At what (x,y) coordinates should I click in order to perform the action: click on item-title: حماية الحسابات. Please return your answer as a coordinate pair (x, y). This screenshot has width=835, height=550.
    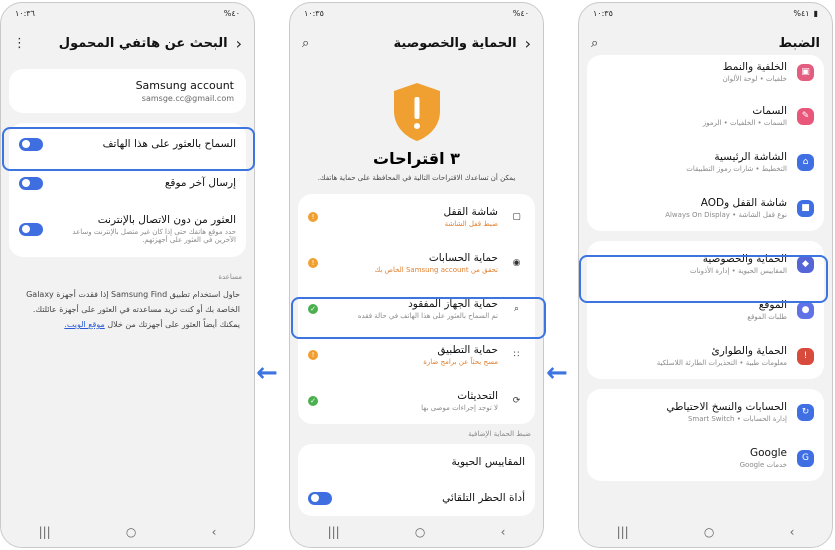
    Looking at the image, I should click on (463, 258).